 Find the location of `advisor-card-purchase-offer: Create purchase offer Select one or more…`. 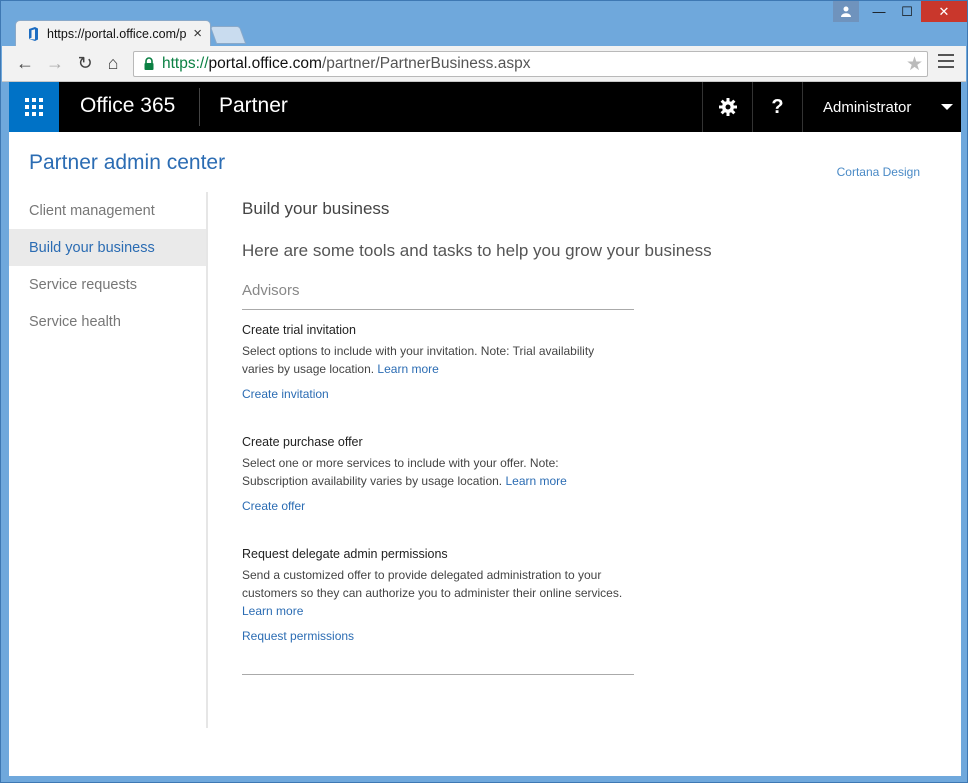

advisor-card-purchase-offer: Create purchase offer Select one or more… is located at coordinates (442, 475).